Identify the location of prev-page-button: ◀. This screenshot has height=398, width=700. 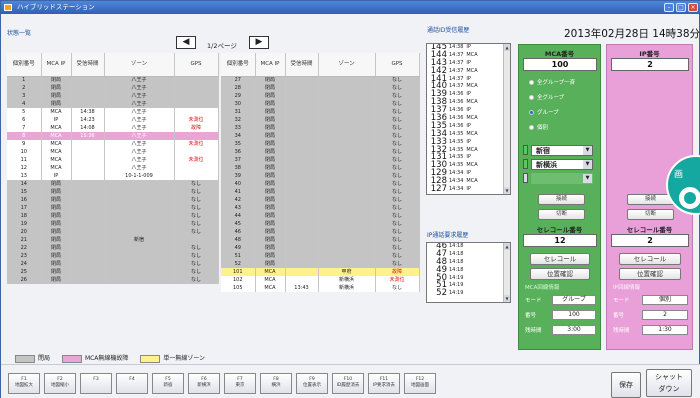
(186, 42).